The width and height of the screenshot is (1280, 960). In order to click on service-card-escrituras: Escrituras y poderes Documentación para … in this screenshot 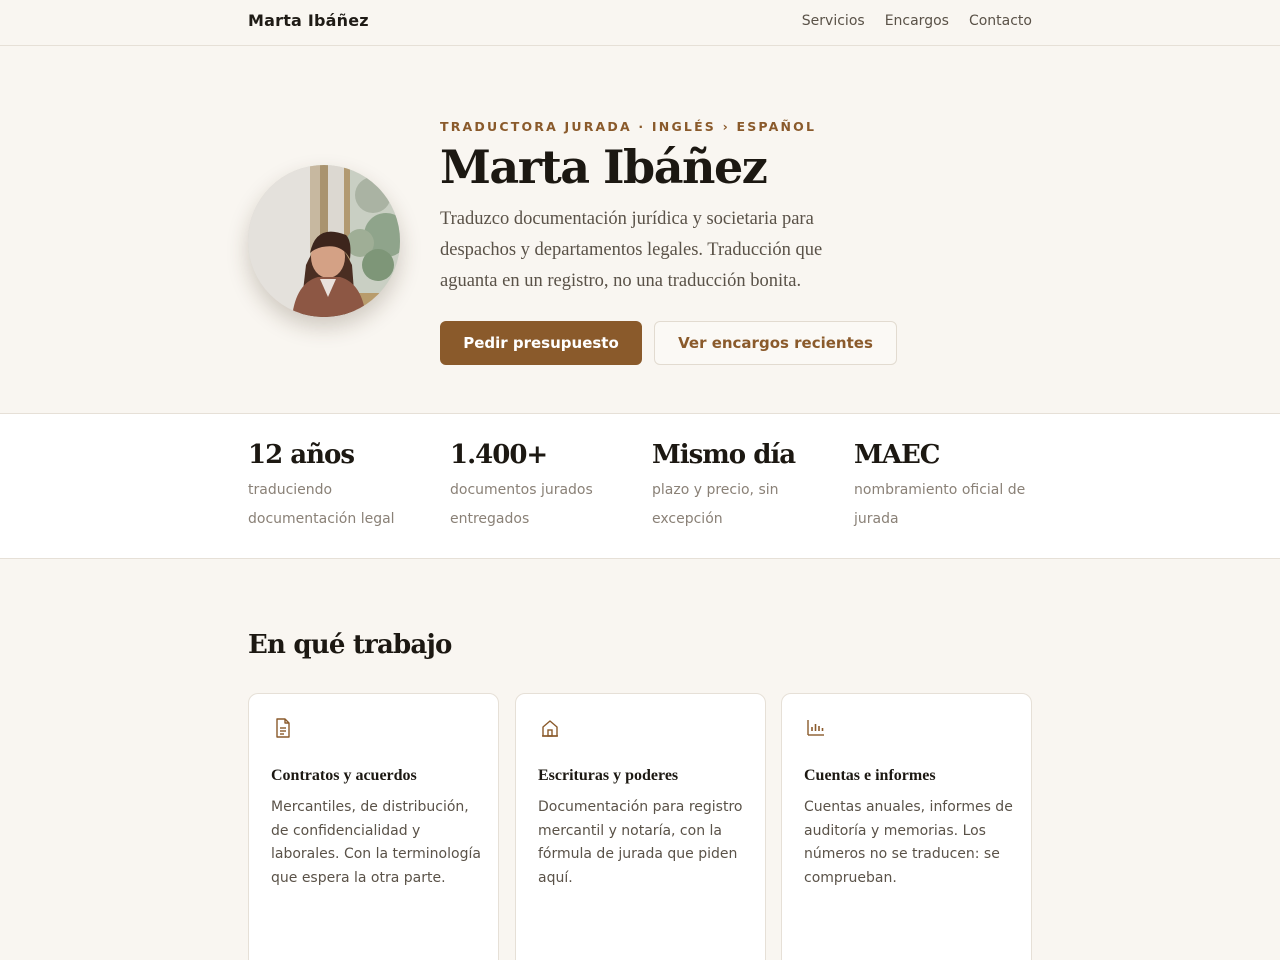, I will do `click(640, 826)`.